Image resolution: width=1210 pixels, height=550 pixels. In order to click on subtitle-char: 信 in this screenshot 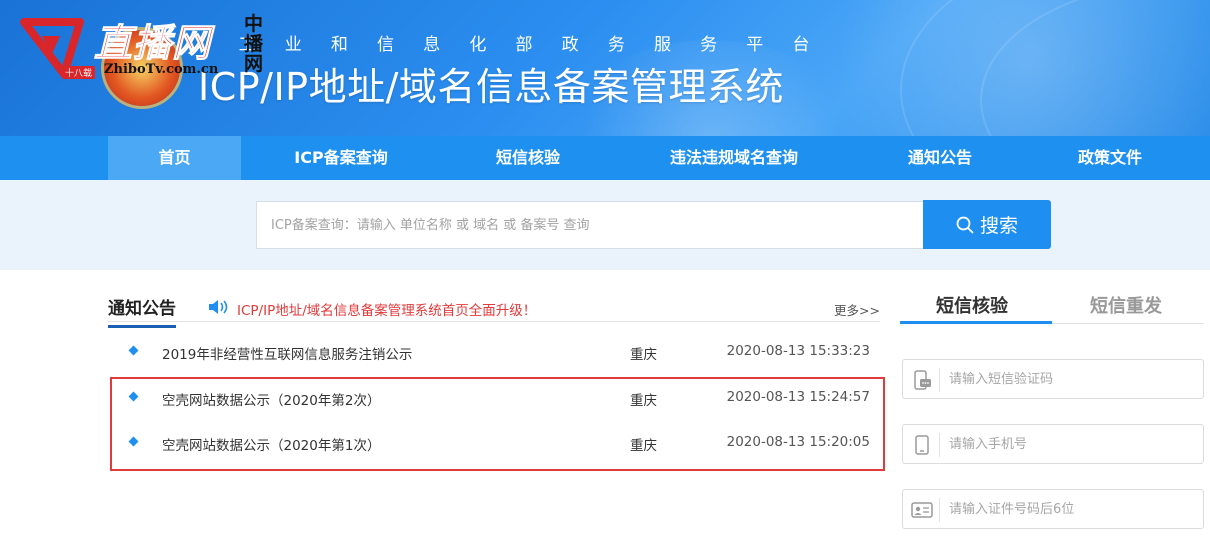, I will do `click(386, 45)`.